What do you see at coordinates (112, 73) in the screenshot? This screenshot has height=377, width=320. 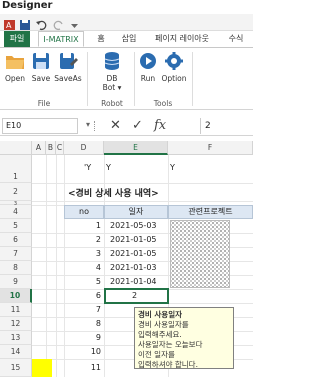 I see `db-bot-button: DB Bot ▾` at bounding box center [112, 73].